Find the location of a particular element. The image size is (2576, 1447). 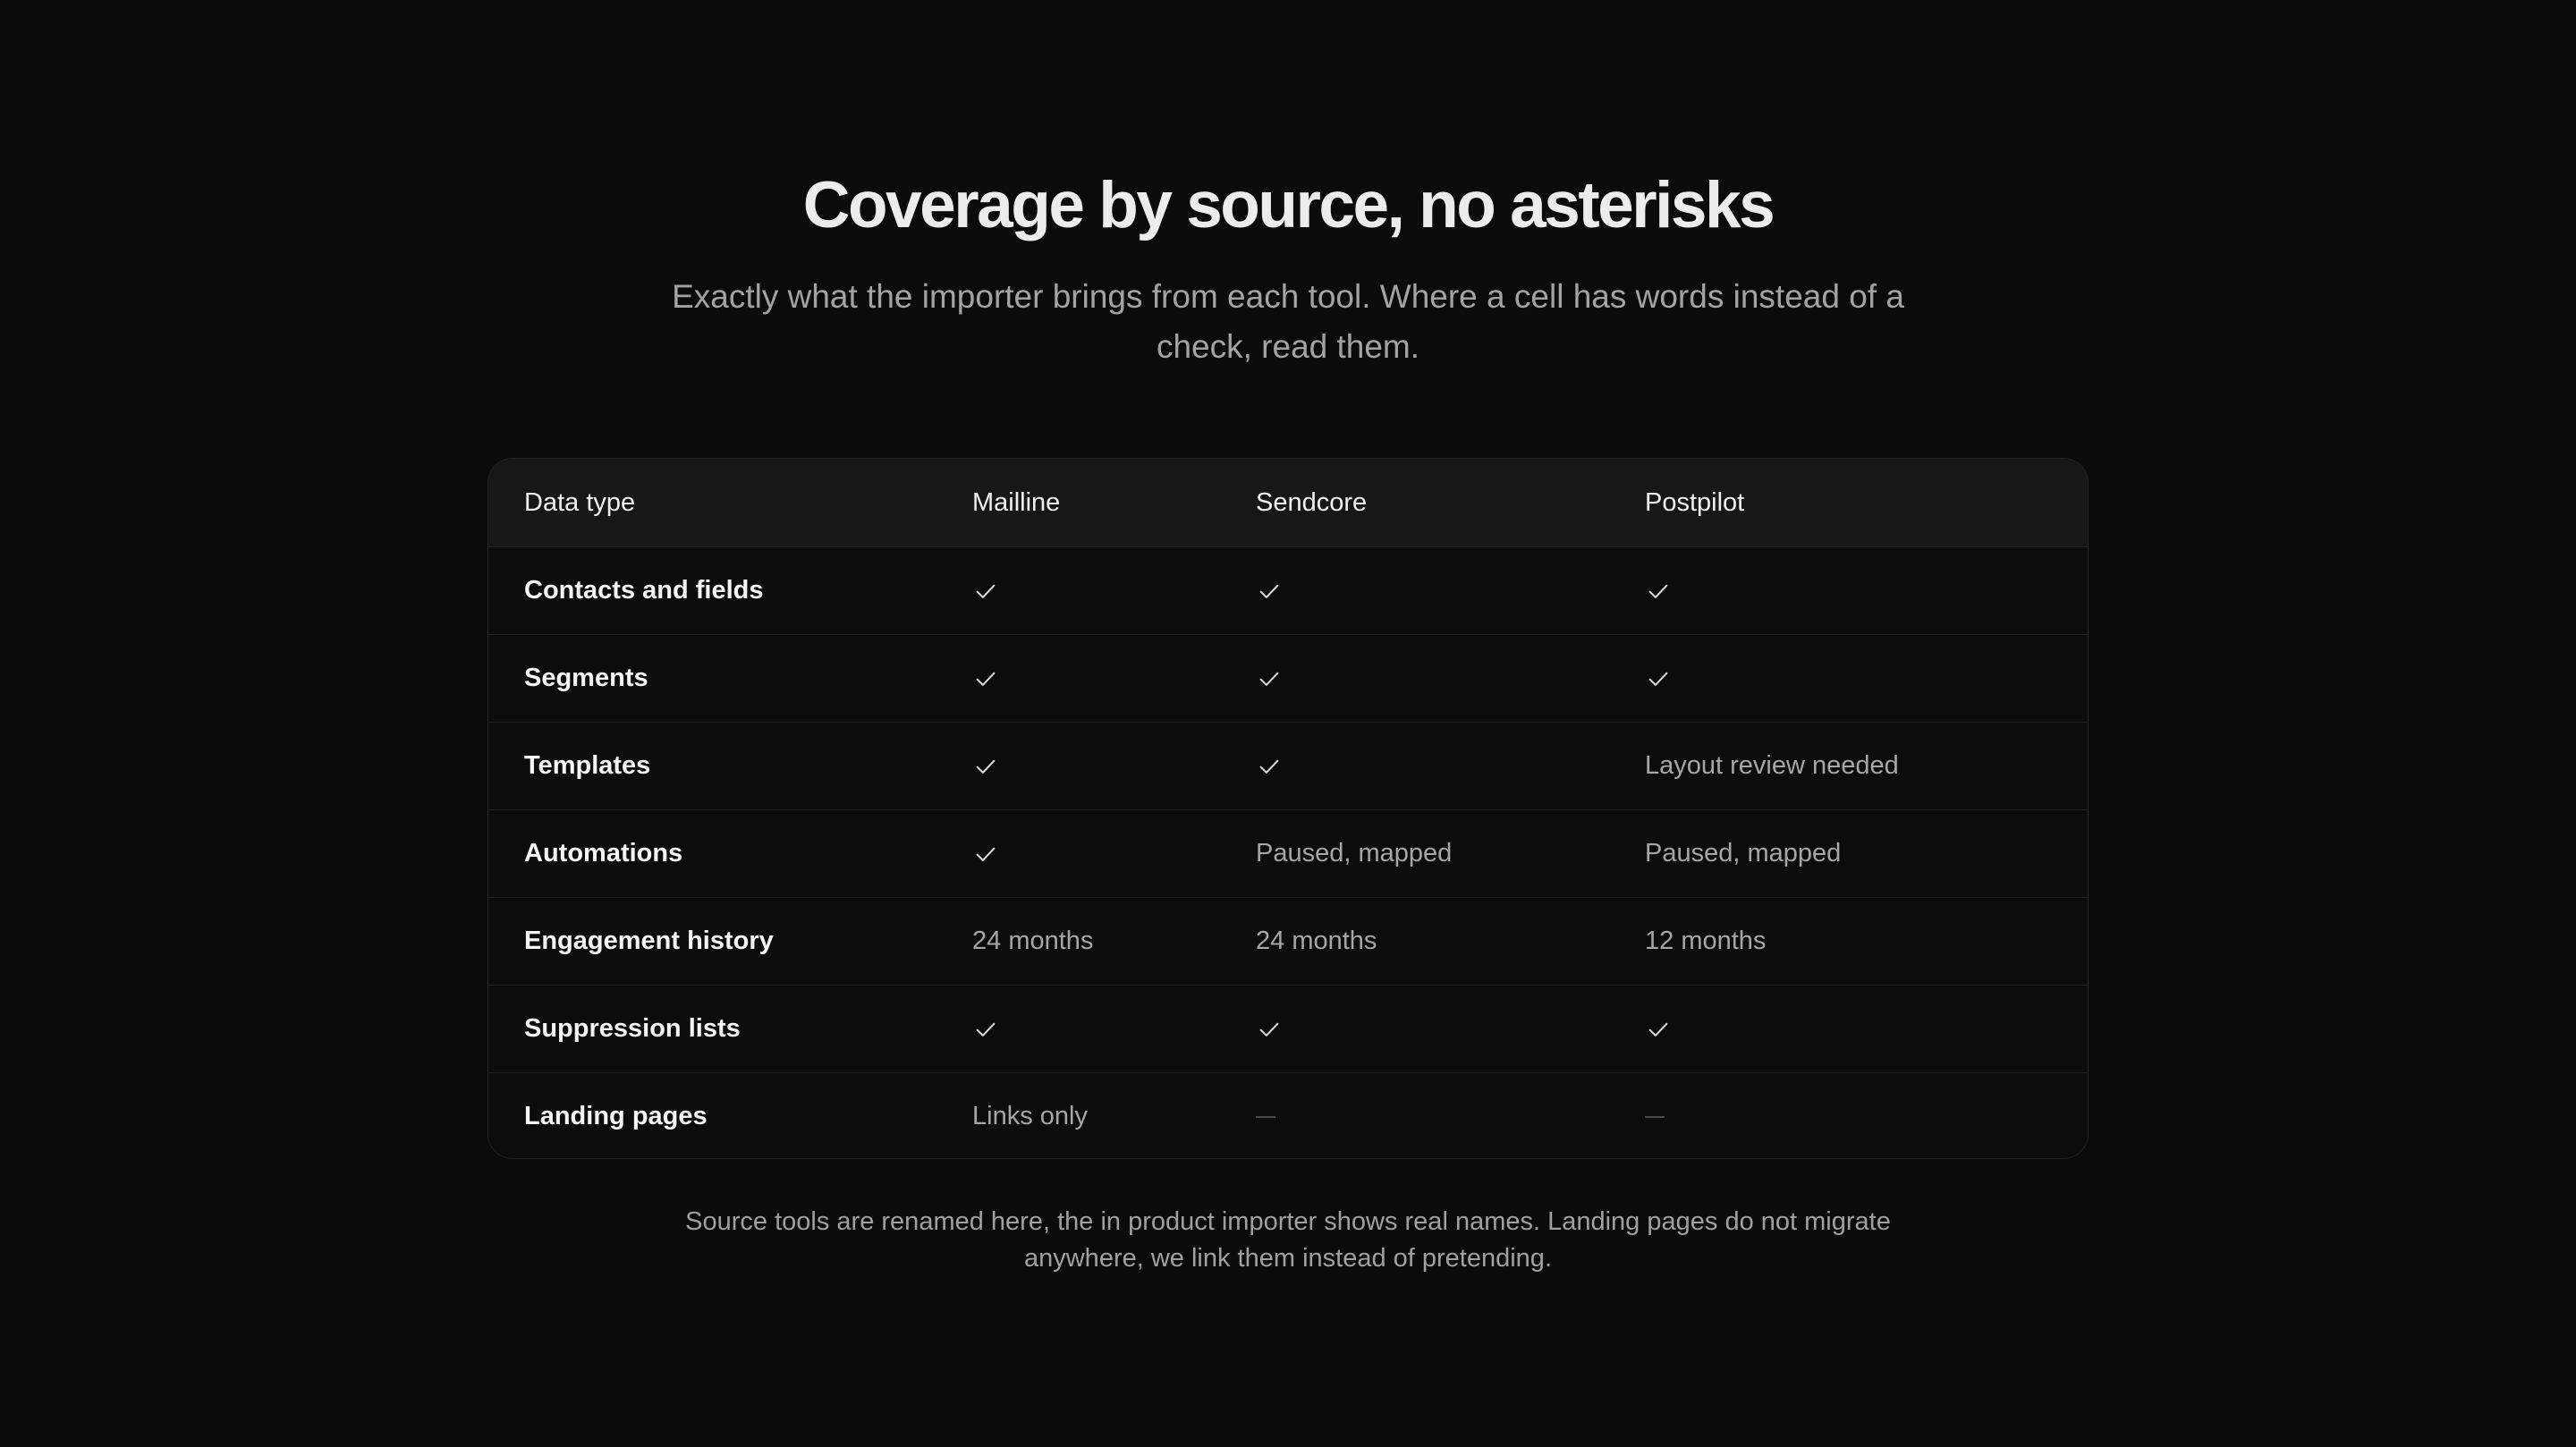

row-label: Templates is located at coordinates (712, 766).